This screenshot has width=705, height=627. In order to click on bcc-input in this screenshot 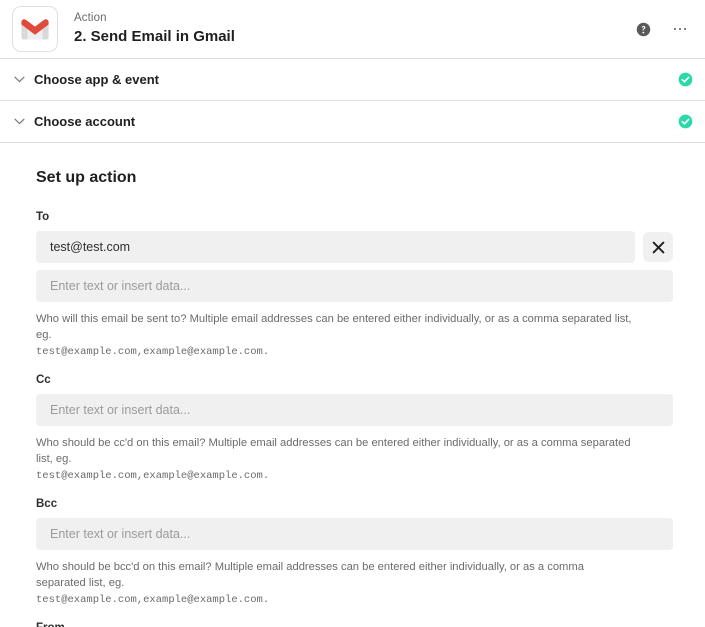, I will do `click(354, 534)`.